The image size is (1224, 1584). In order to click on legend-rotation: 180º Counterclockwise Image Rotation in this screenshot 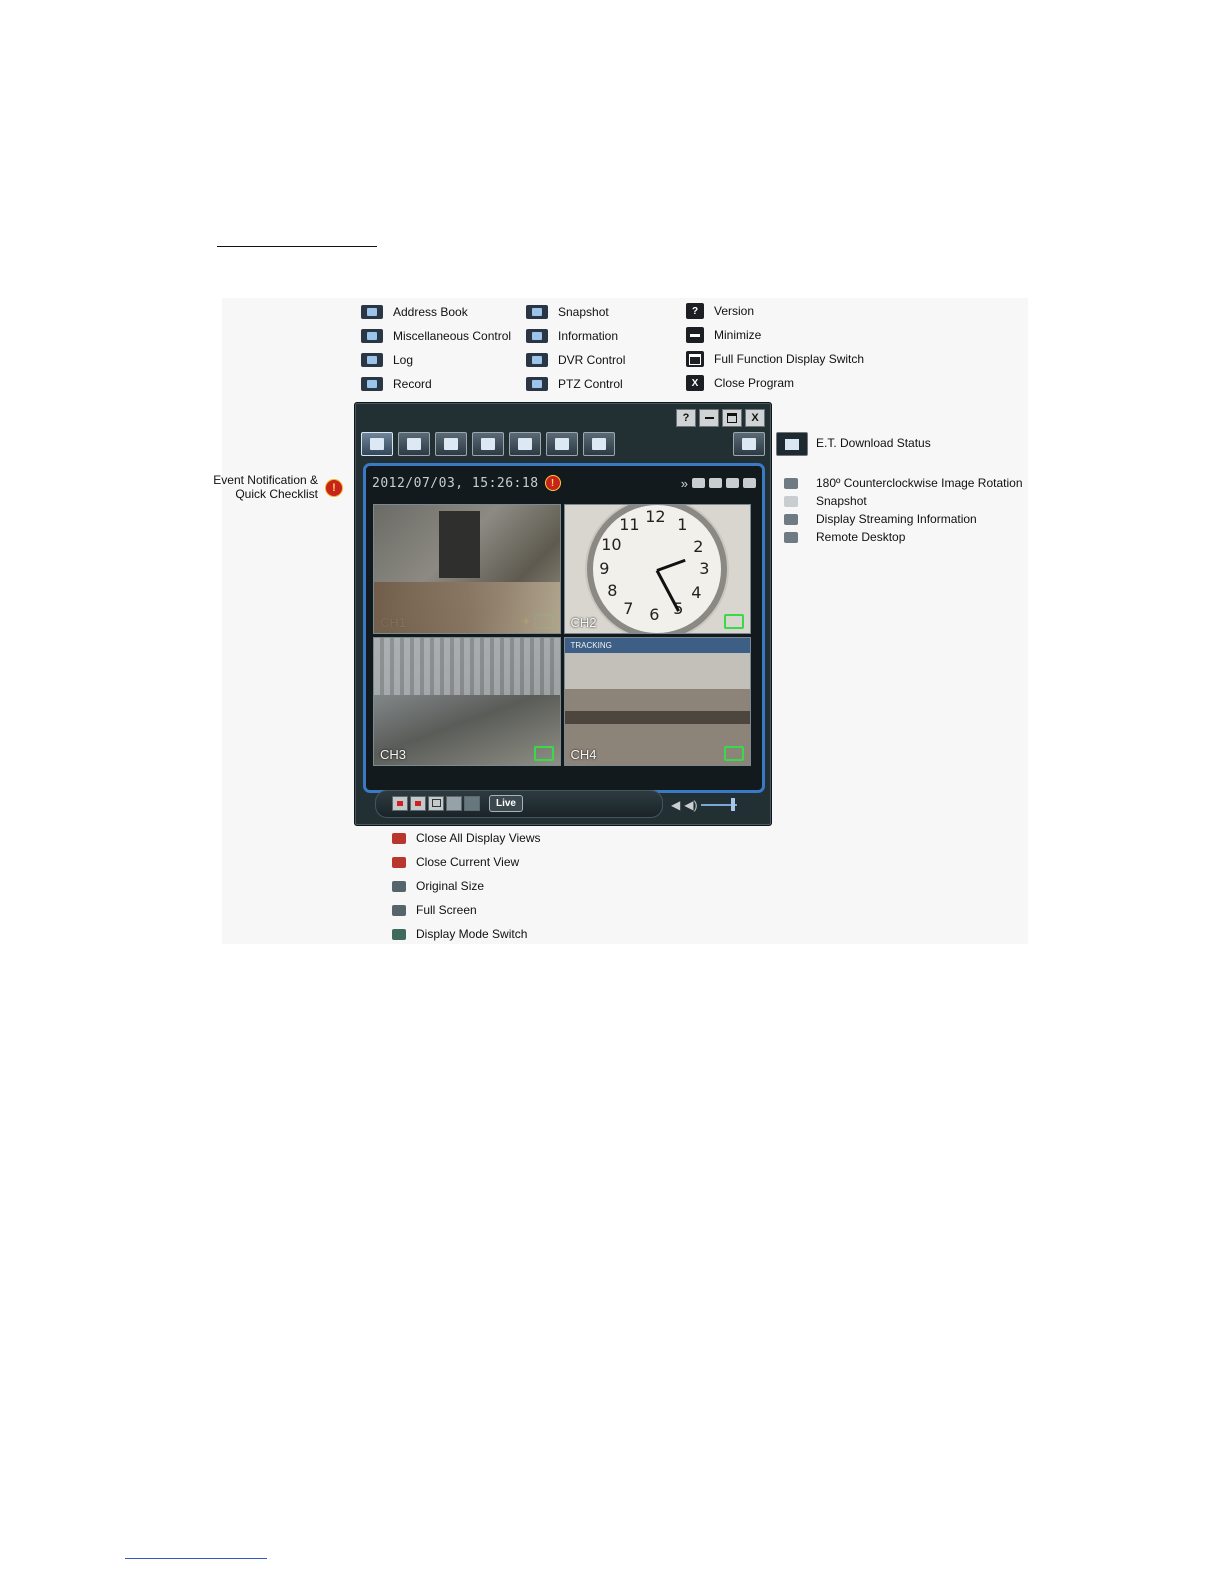, I will do `click(903, 483)`.